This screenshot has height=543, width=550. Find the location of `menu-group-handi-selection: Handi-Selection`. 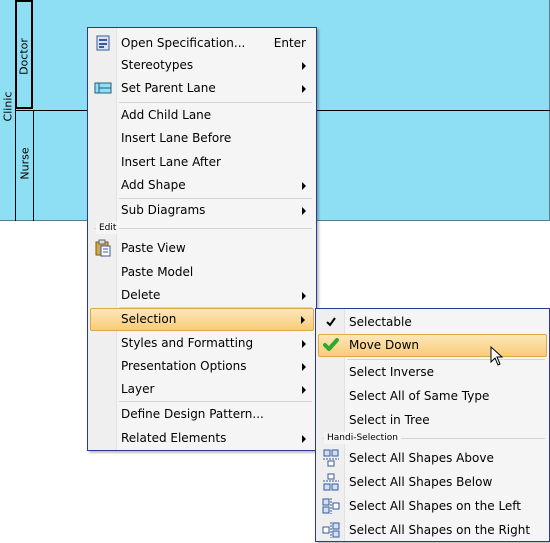

menu-group-handi-selection: Handi-Selection is located at coordinates (433, 438).